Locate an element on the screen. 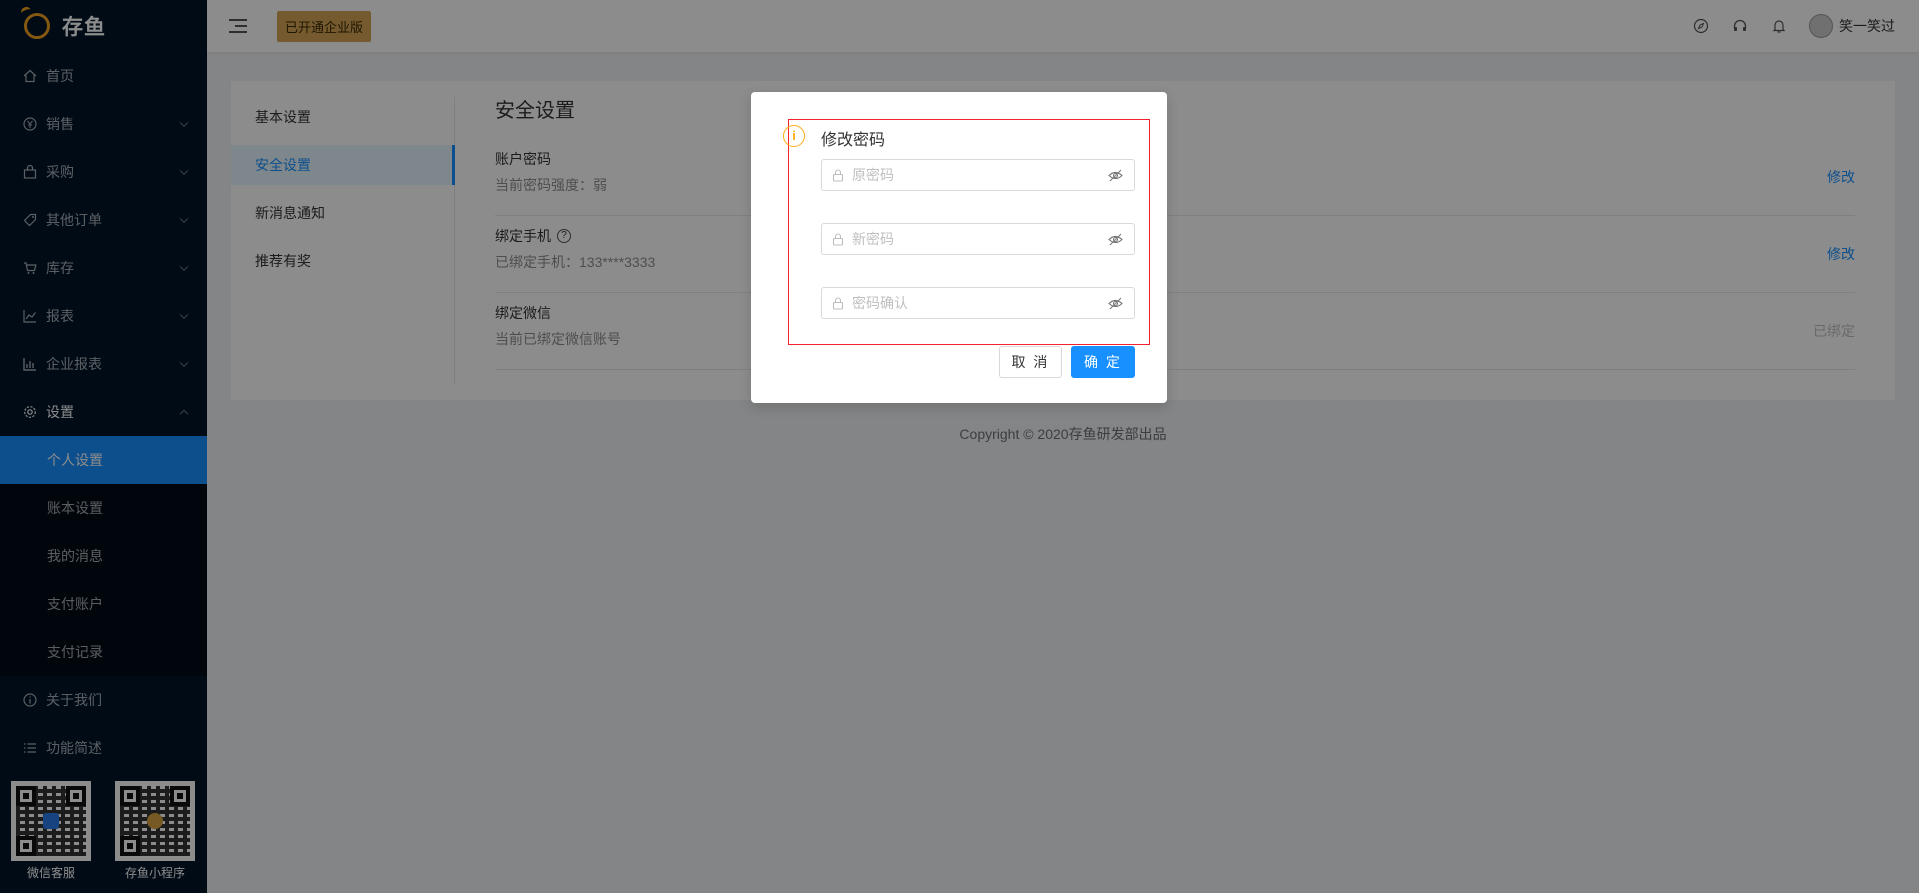 The height and width of the screenshot is (893, 1919). change-password-modal: i 修改密码 取 消 确 定 is located at coordinates (959, 247).